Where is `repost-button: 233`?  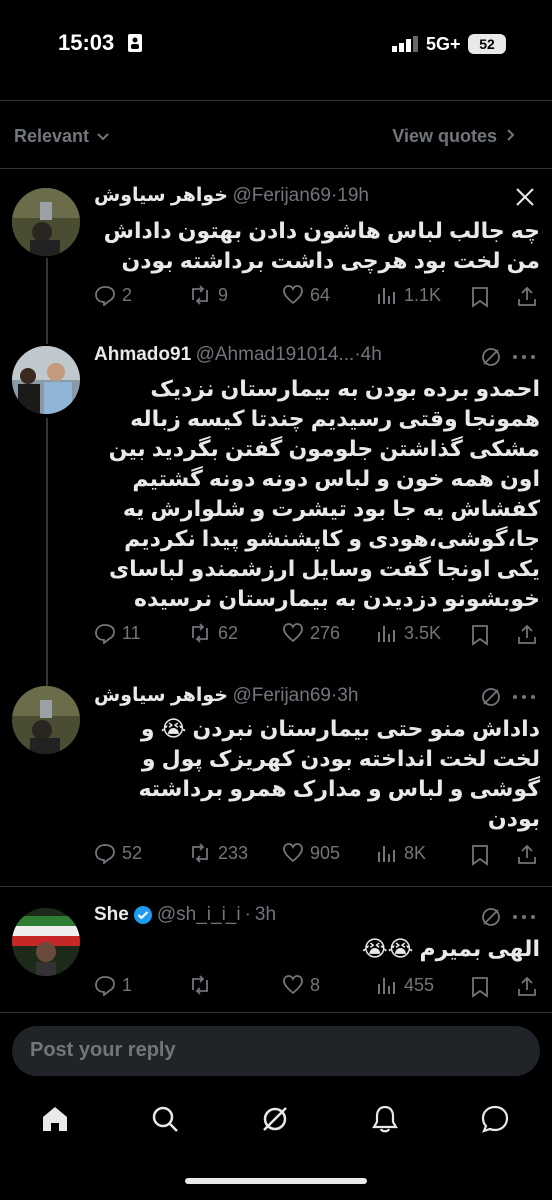 repost-button: 233 is located at coordinates (218, 853).